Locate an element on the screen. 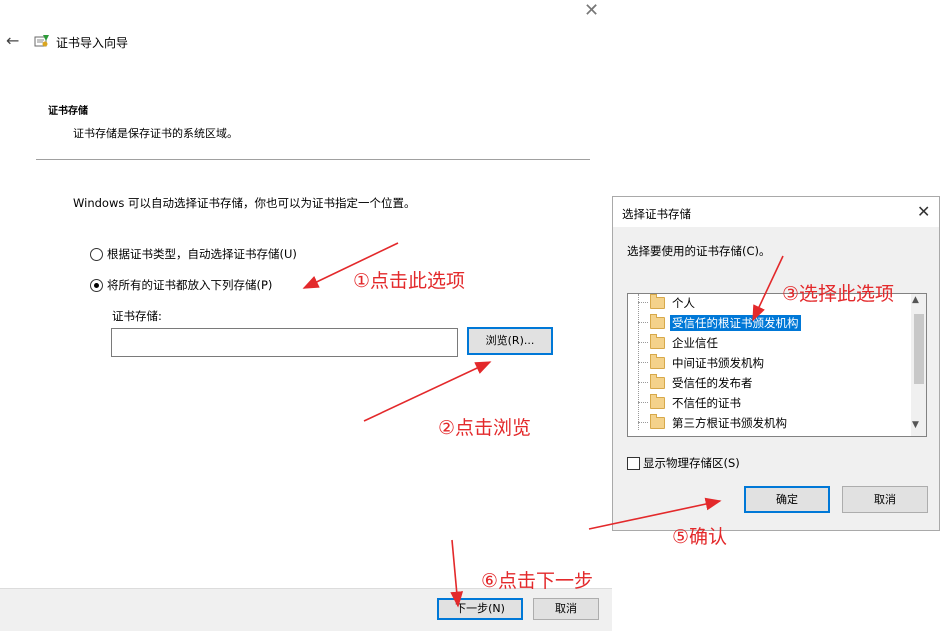  radio-place-all-label: 将所有的证书都放入下列存储(P) is located at coordinates (189, 285).